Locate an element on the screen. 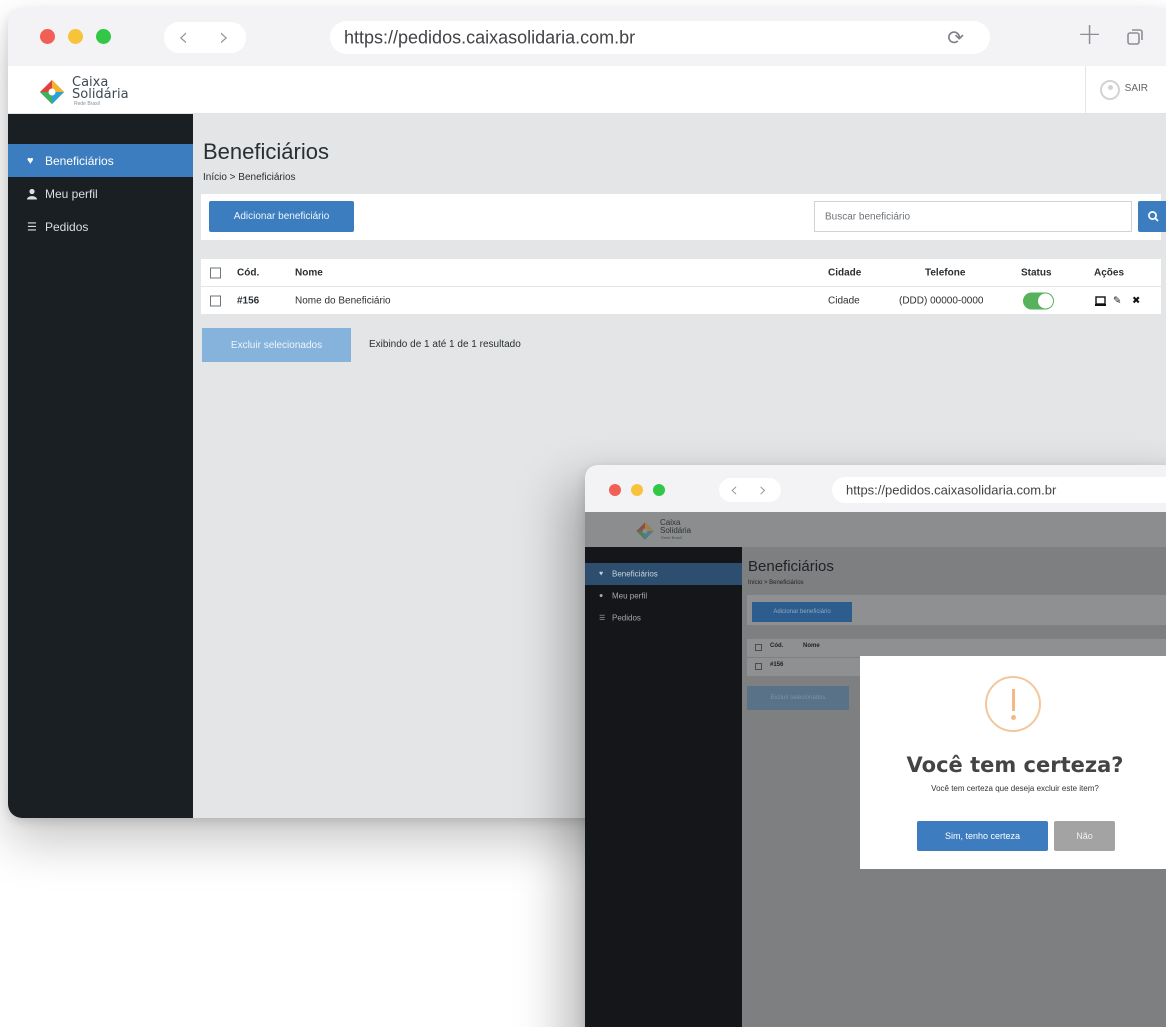  app-header: Caixa Solidária Rede Brasil is located at coordinates (875, 529).